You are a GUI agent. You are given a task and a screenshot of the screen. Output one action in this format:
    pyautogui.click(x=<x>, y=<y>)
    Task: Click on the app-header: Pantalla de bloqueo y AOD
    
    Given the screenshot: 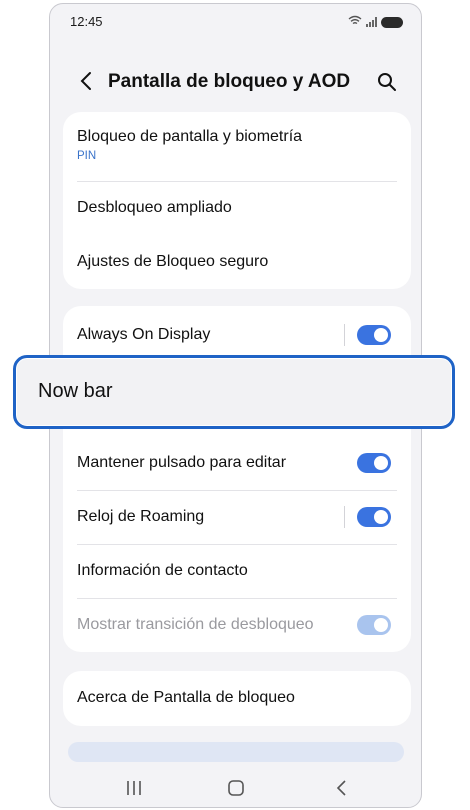 What is the action you would take?
    pyautogui.click(x=235, y=82)
    